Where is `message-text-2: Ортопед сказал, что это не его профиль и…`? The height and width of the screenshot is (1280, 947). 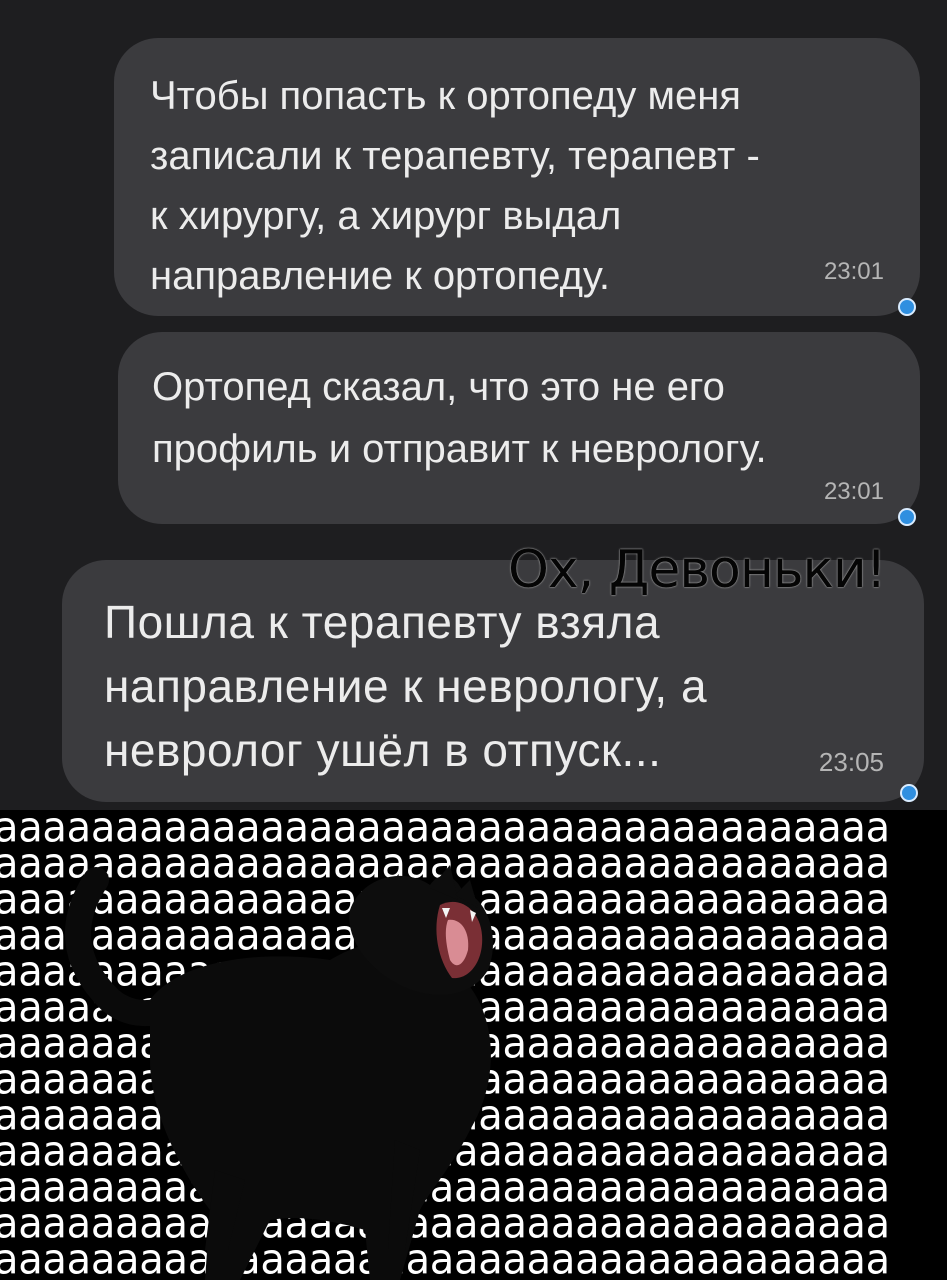 message-text-2: Ортопед сказал, что это не его профиль и… is located at coordinates (459, 418).